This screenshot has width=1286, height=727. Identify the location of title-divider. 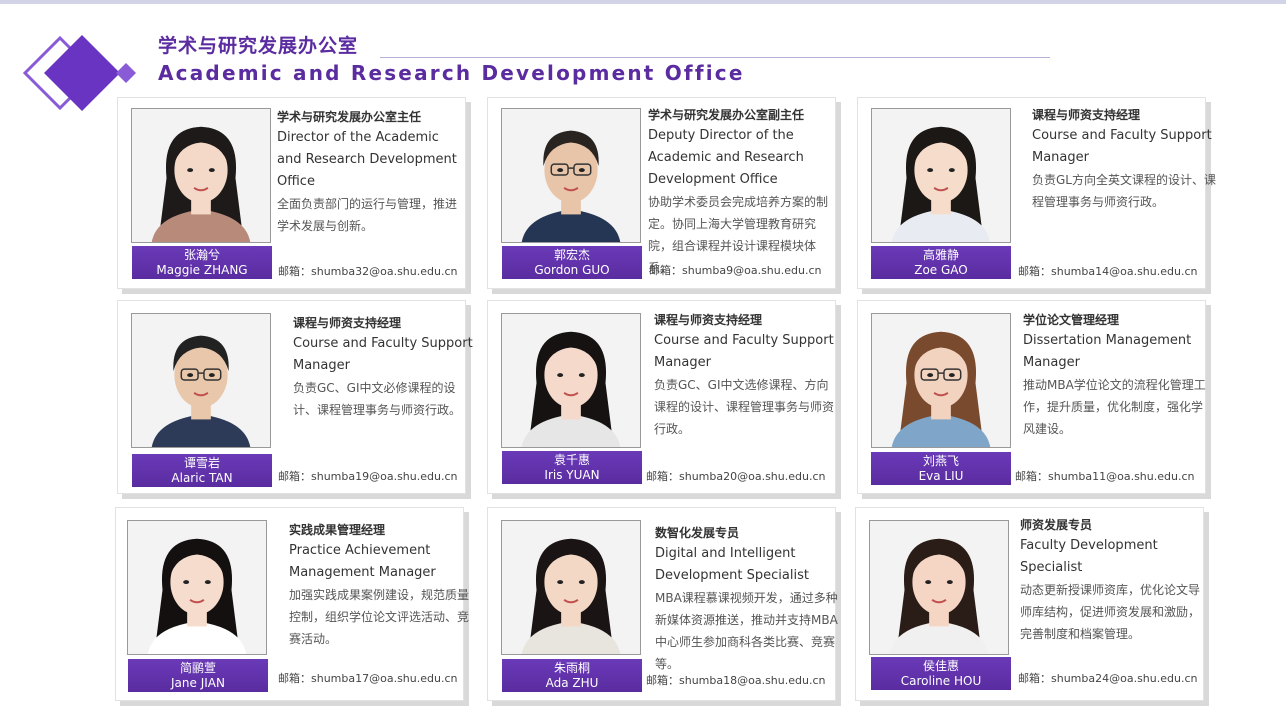
(715, 57).